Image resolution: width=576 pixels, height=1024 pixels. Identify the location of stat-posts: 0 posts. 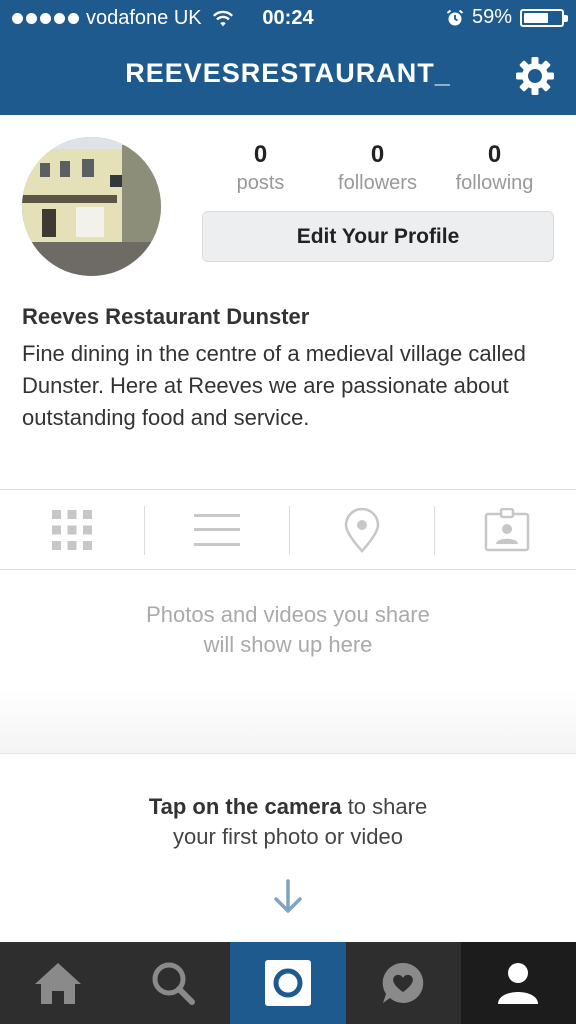
(260, 168).